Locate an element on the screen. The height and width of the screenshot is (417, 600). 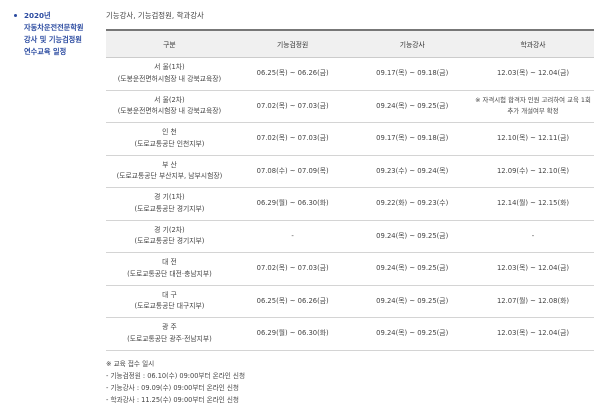
branch-cell: 인 천 (도로교통공단 인천지부) is located at coordinates (169, 139).